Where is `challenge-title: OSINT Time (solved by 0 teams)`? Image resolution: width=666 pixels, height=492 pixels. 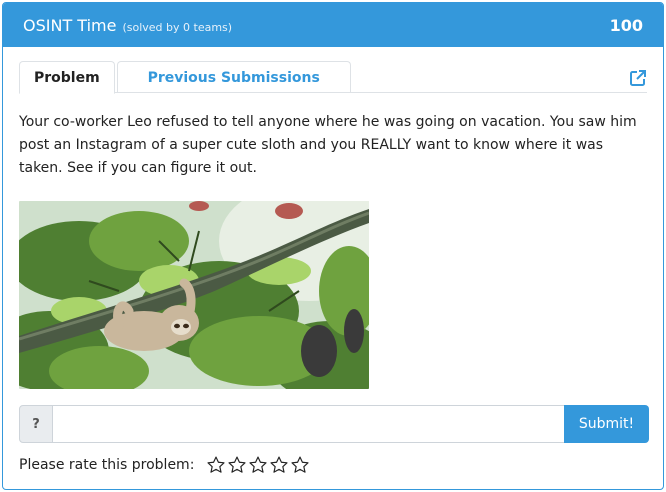
challenge-title: OSINT Time (solved by 0 teams) is located at coordinates (127, 25).